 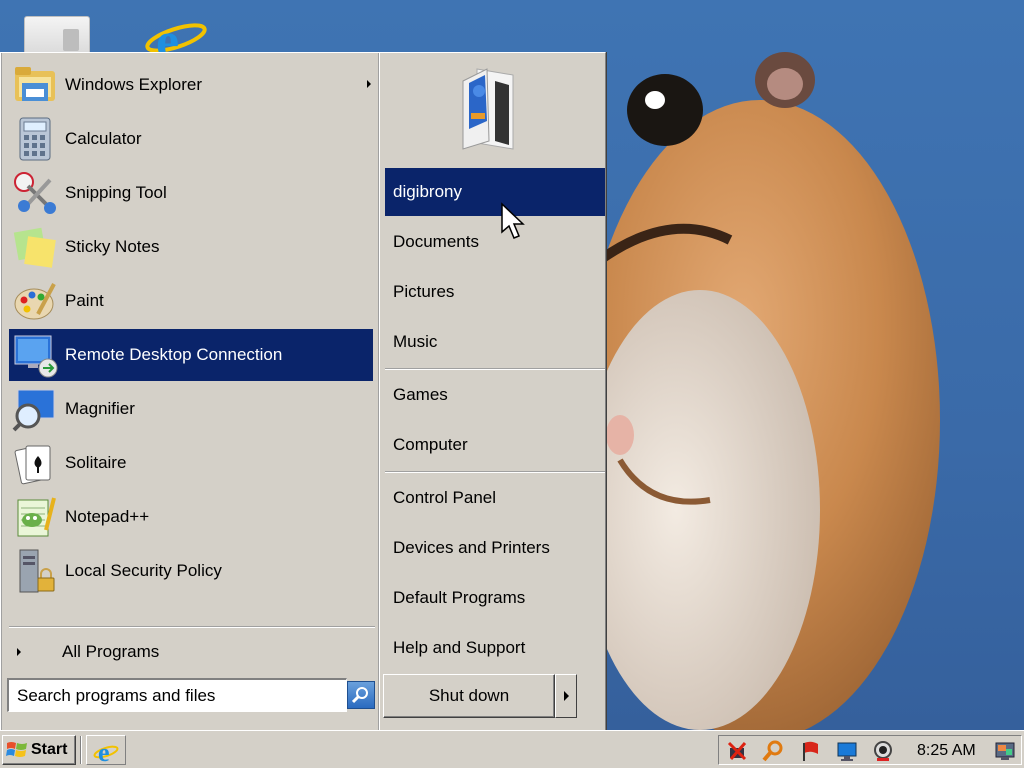 I want to click on program-remote-desktop-connection: Remote Desktop Connection, so click(x=191, y=355).